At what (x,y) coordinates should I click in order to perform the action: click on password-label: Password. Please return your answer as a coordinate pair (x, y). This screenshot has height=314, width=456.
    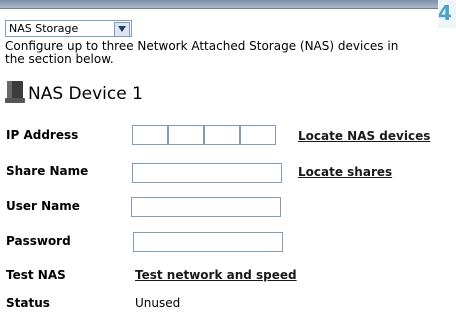
    Looking at the image, I should click on (38, 241).